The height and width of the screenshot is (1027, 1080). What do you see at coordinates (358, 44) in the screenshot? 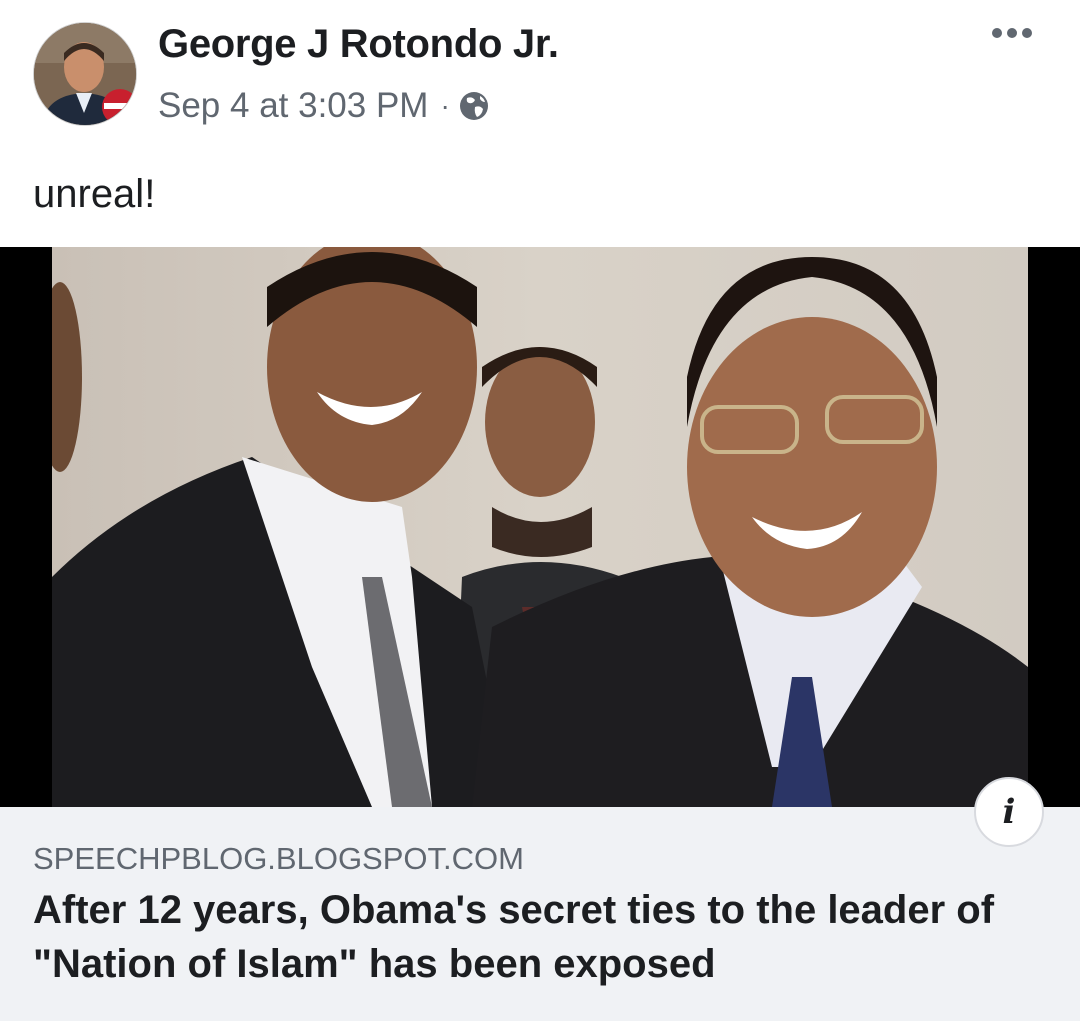
I see `author-name: George J Rotondo Jr.` at bounding box center [358, 44].